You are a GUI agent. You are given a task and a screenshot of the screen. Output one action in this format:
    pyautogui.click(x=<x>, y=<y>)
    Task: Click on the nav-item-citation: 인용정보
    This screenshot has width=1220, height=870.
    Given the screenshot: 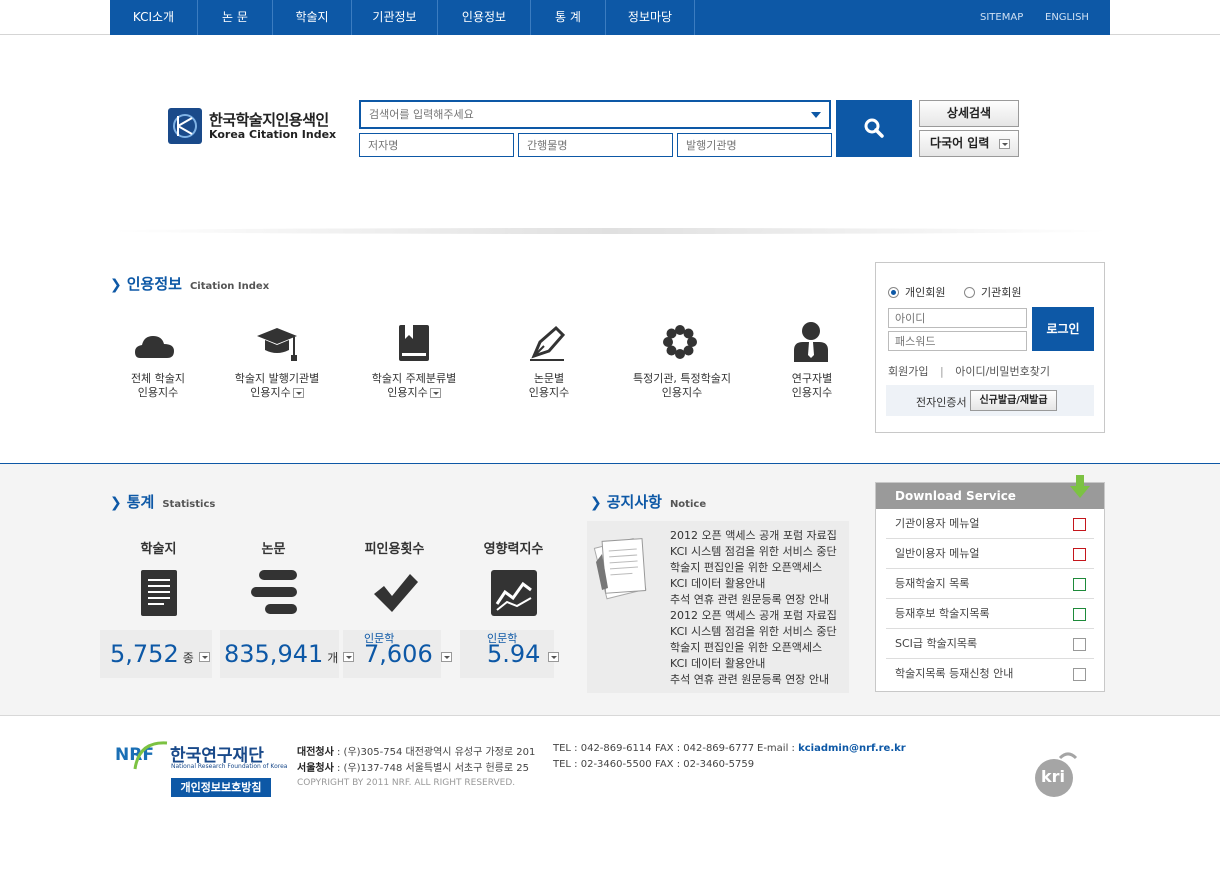 What is the action you would take?
    pyautogui.click(x=484, y=17)
    